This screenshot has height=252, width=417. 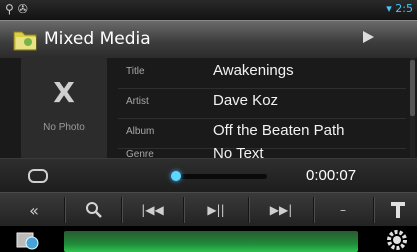 What do you see at coordinates (11, 9) in the screenshot?
I see `signal-icon: ⚲` at bounding box center [11, 9].